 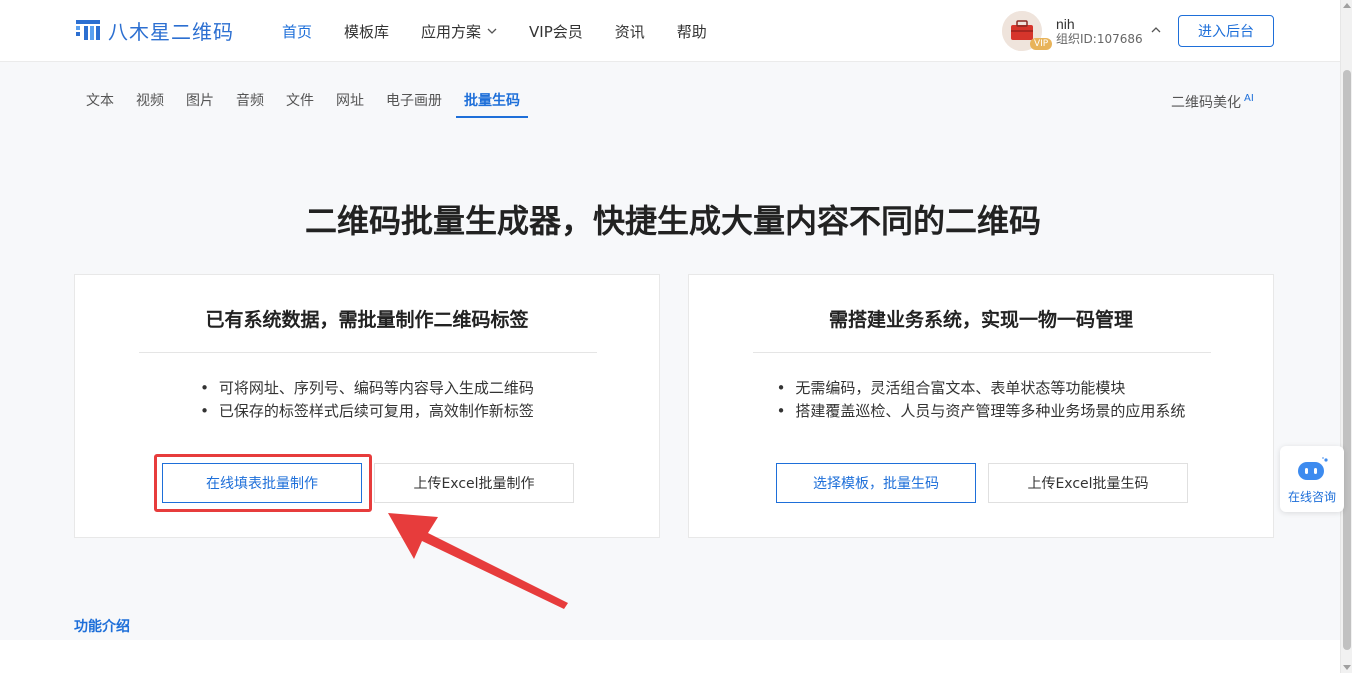 I want to click on tab-video: 视频, so click(x=150, y=103).